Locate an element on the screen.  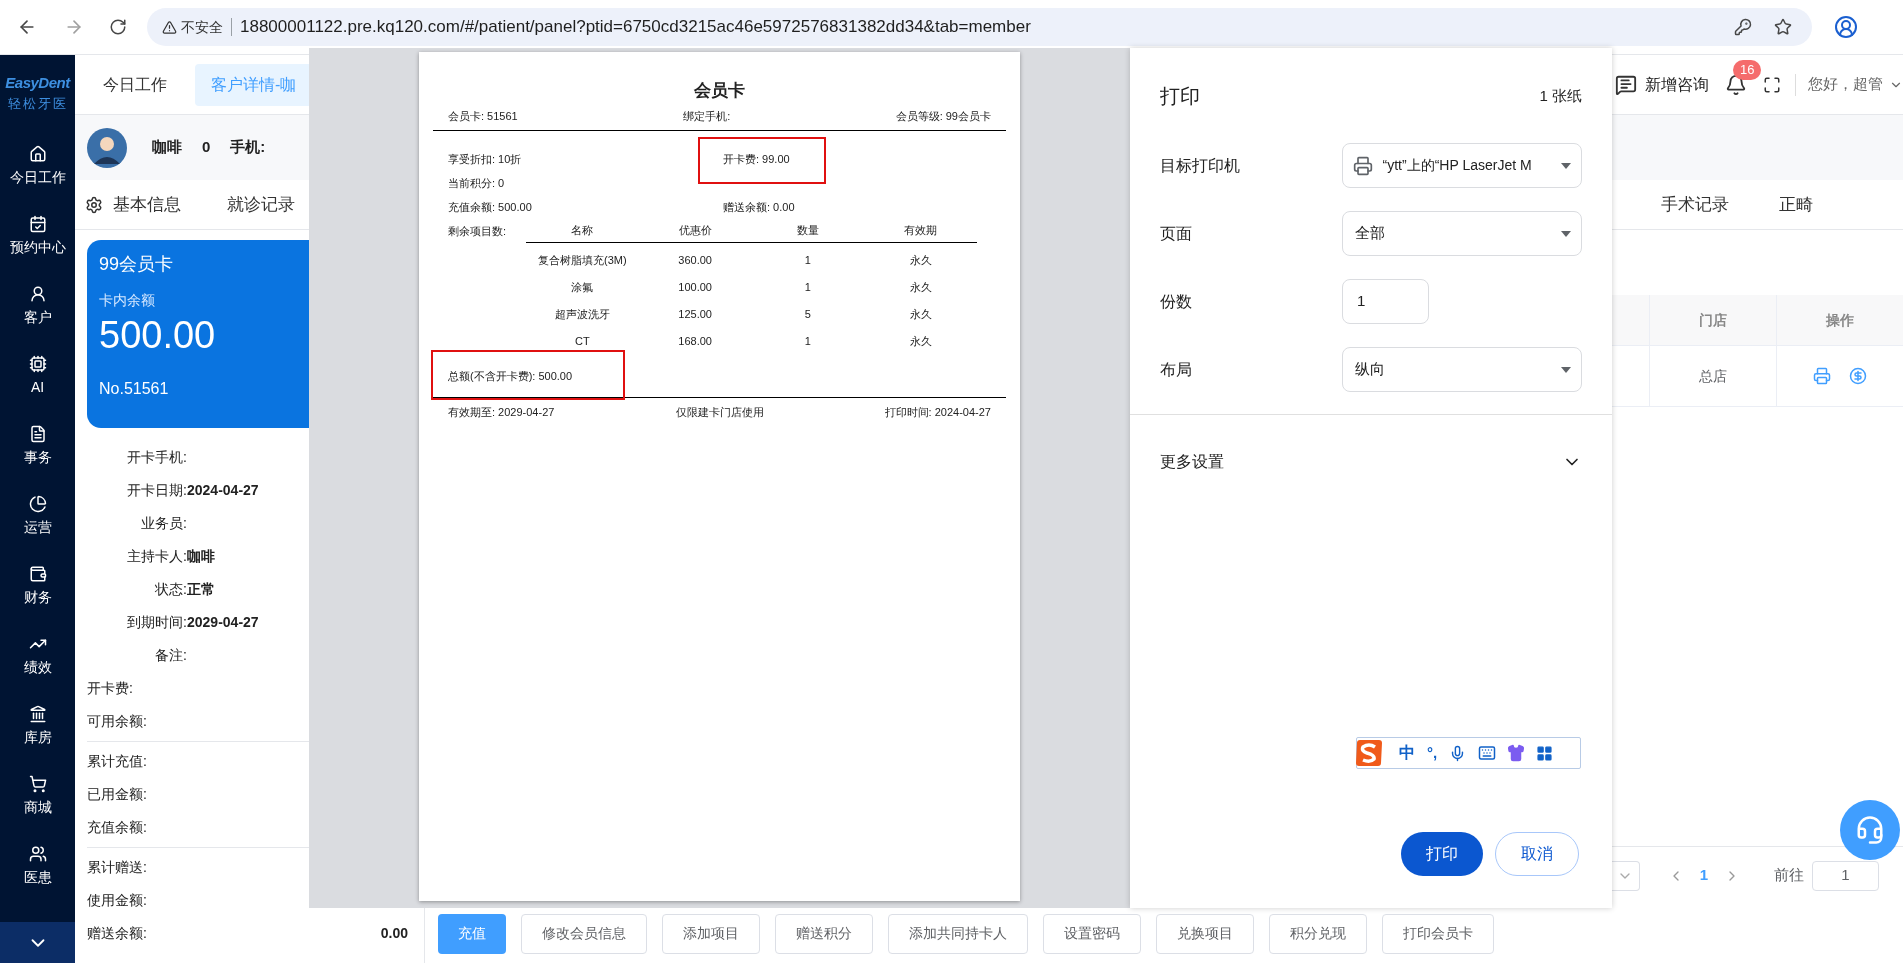
preview-title: 会员卡 is located at coordinates (719, 91).